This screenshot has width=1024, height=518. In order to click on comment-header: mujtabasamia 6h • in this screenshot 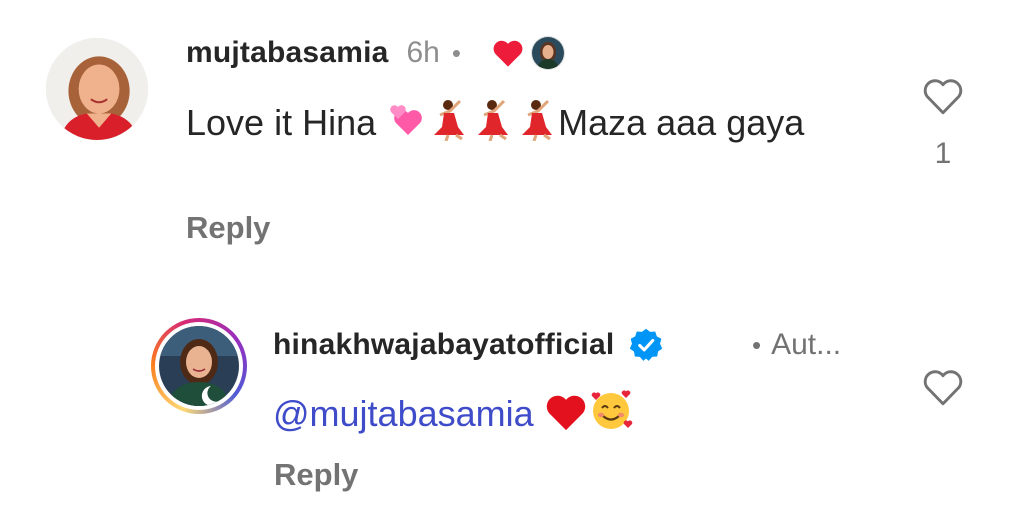, I will do `click(375, 53)`.